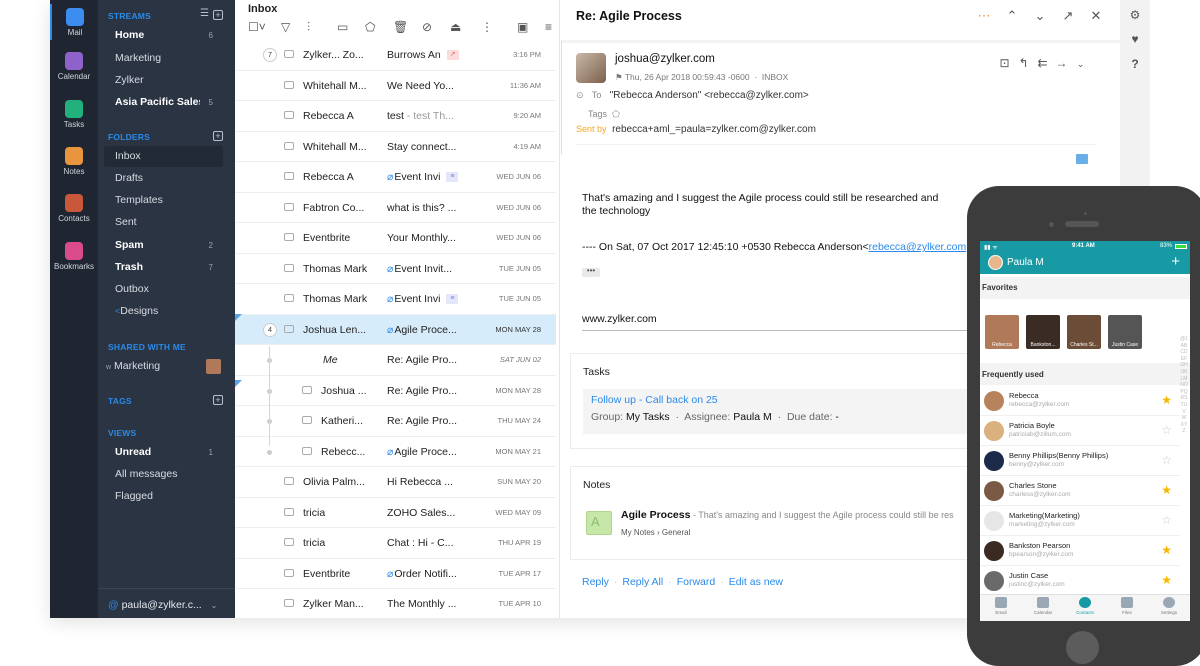 Image resolution: width=1200 pixels, height=666 pixels. What do you see at coordinates (1169, 606) in the screenshot?
I see `tab-settings: Settings` at bounding box center [1169, 606].